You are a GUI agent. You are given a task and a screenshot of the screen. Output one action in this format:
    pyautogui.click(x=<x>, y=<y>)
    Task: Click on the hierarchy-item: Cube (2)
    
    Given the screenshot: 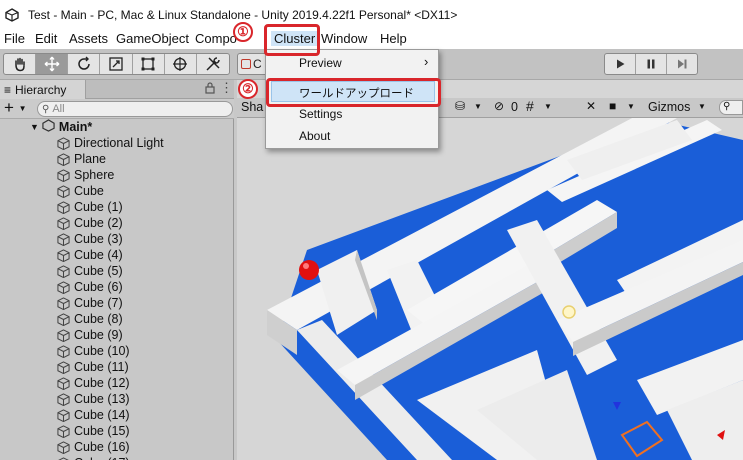 What is the action you would take?
    pyautogui.click(x=117, y=223)
    